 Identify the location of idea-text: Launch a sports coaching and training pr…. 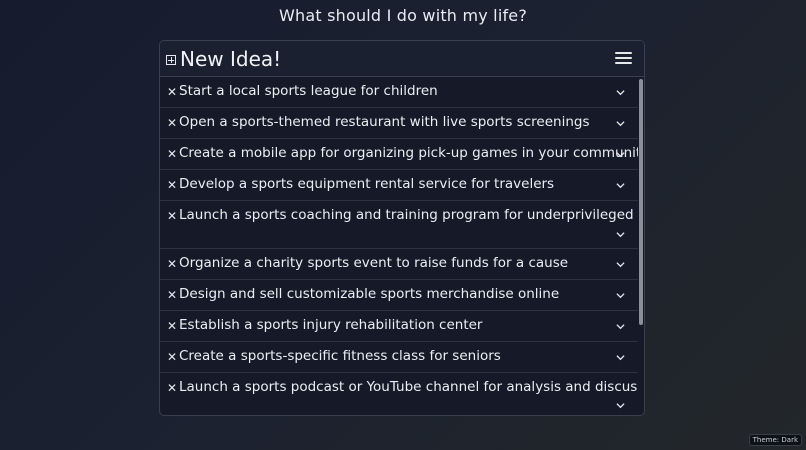
(408, 215).